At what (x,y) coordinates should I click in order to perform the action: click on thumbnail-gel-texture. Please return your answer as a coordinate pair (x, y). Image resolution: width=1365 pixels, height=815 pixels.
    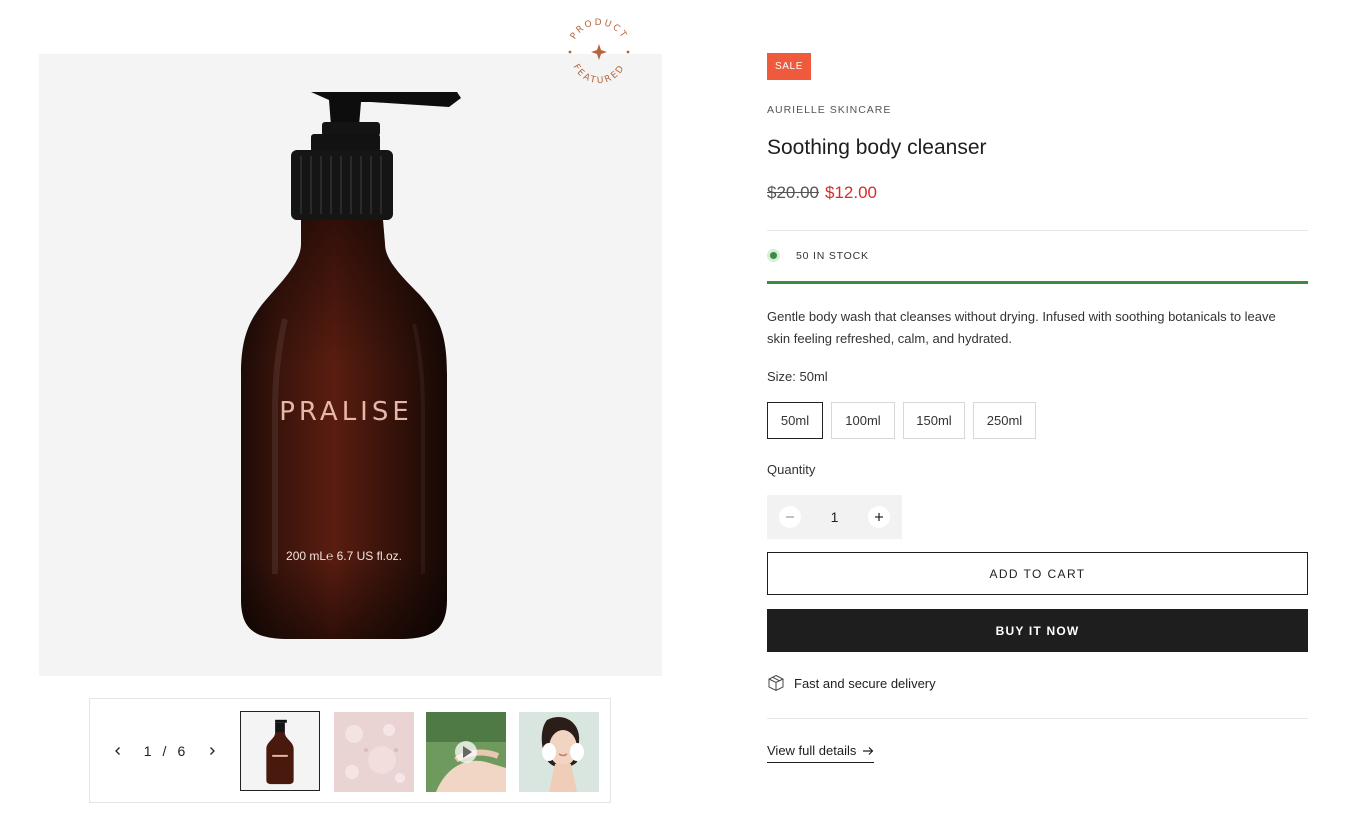
    Looking at the image, I should click on (374, 752).